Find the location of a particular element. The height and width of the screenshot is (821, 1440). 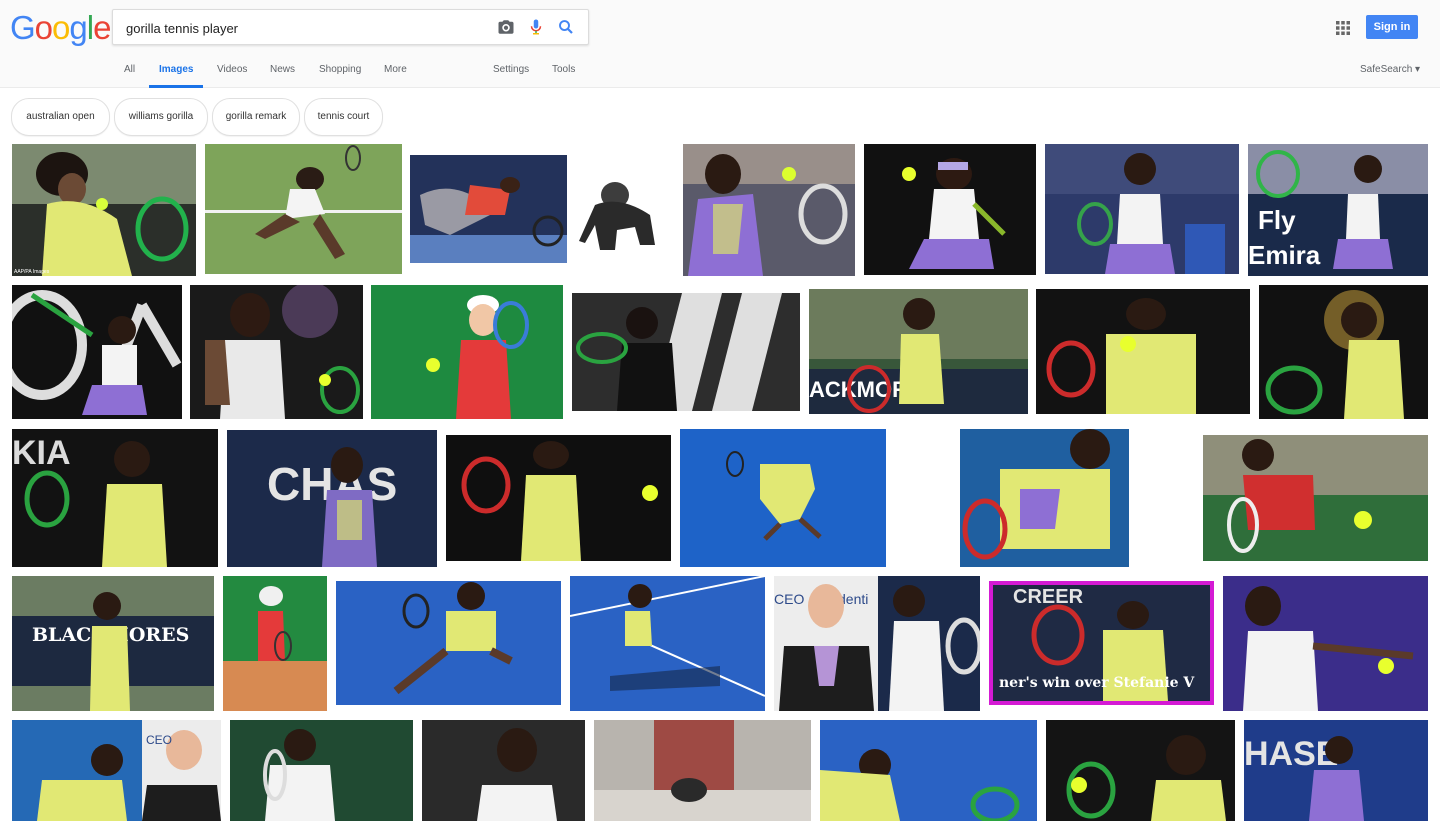

thumbnail-image: HASE is located at coordinates (1336, 770).